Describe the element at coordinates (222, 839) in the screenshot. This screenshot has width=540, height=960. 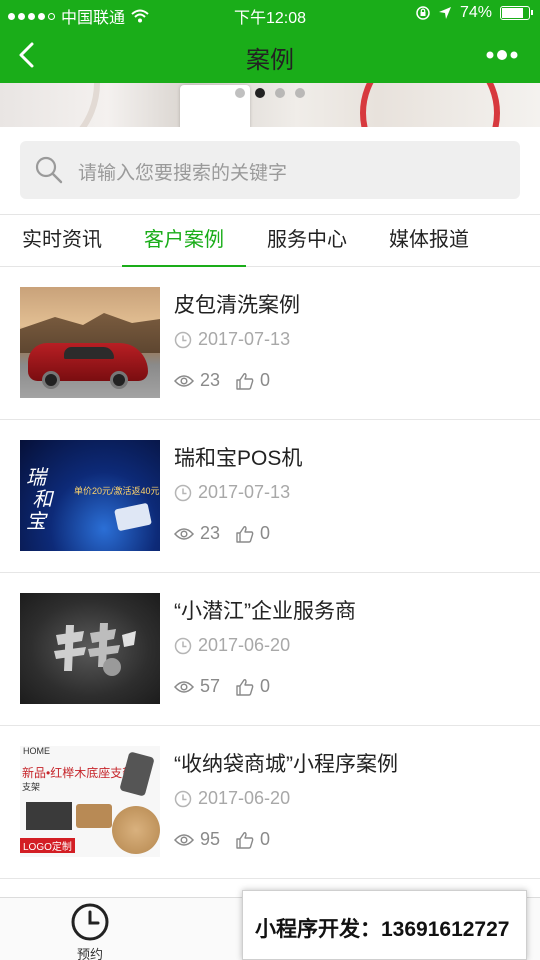
I see `article-meta: 95 0` at that location.